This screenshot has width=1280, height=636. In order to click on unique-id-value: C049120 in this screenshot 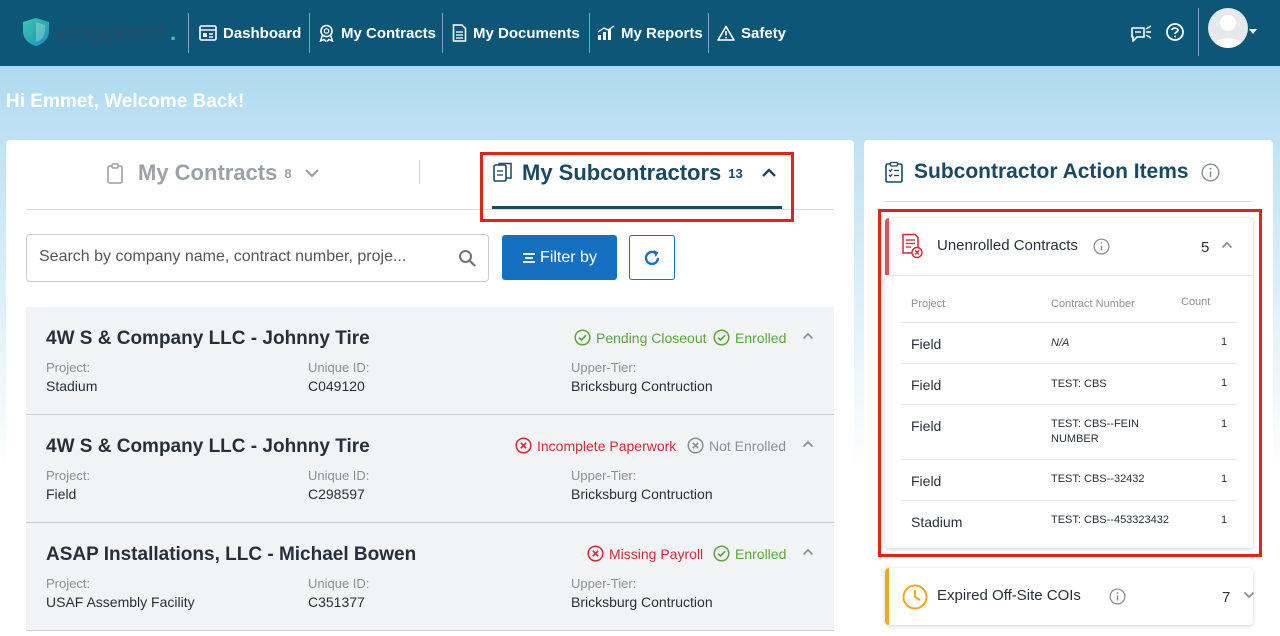, I will do `click(336, 386)`.